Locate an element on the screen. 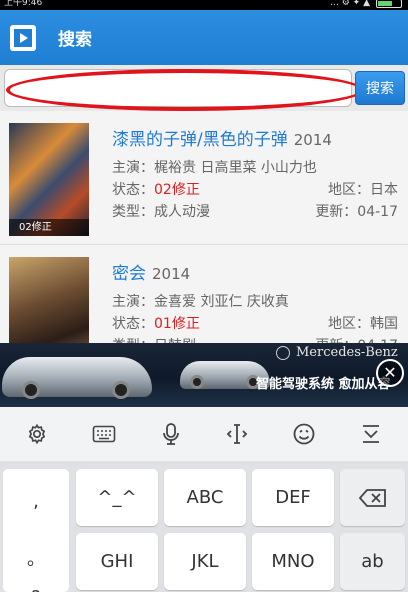 This screenshot has width=408, height=592. punct-key: , is located at coordinates (36, 501).